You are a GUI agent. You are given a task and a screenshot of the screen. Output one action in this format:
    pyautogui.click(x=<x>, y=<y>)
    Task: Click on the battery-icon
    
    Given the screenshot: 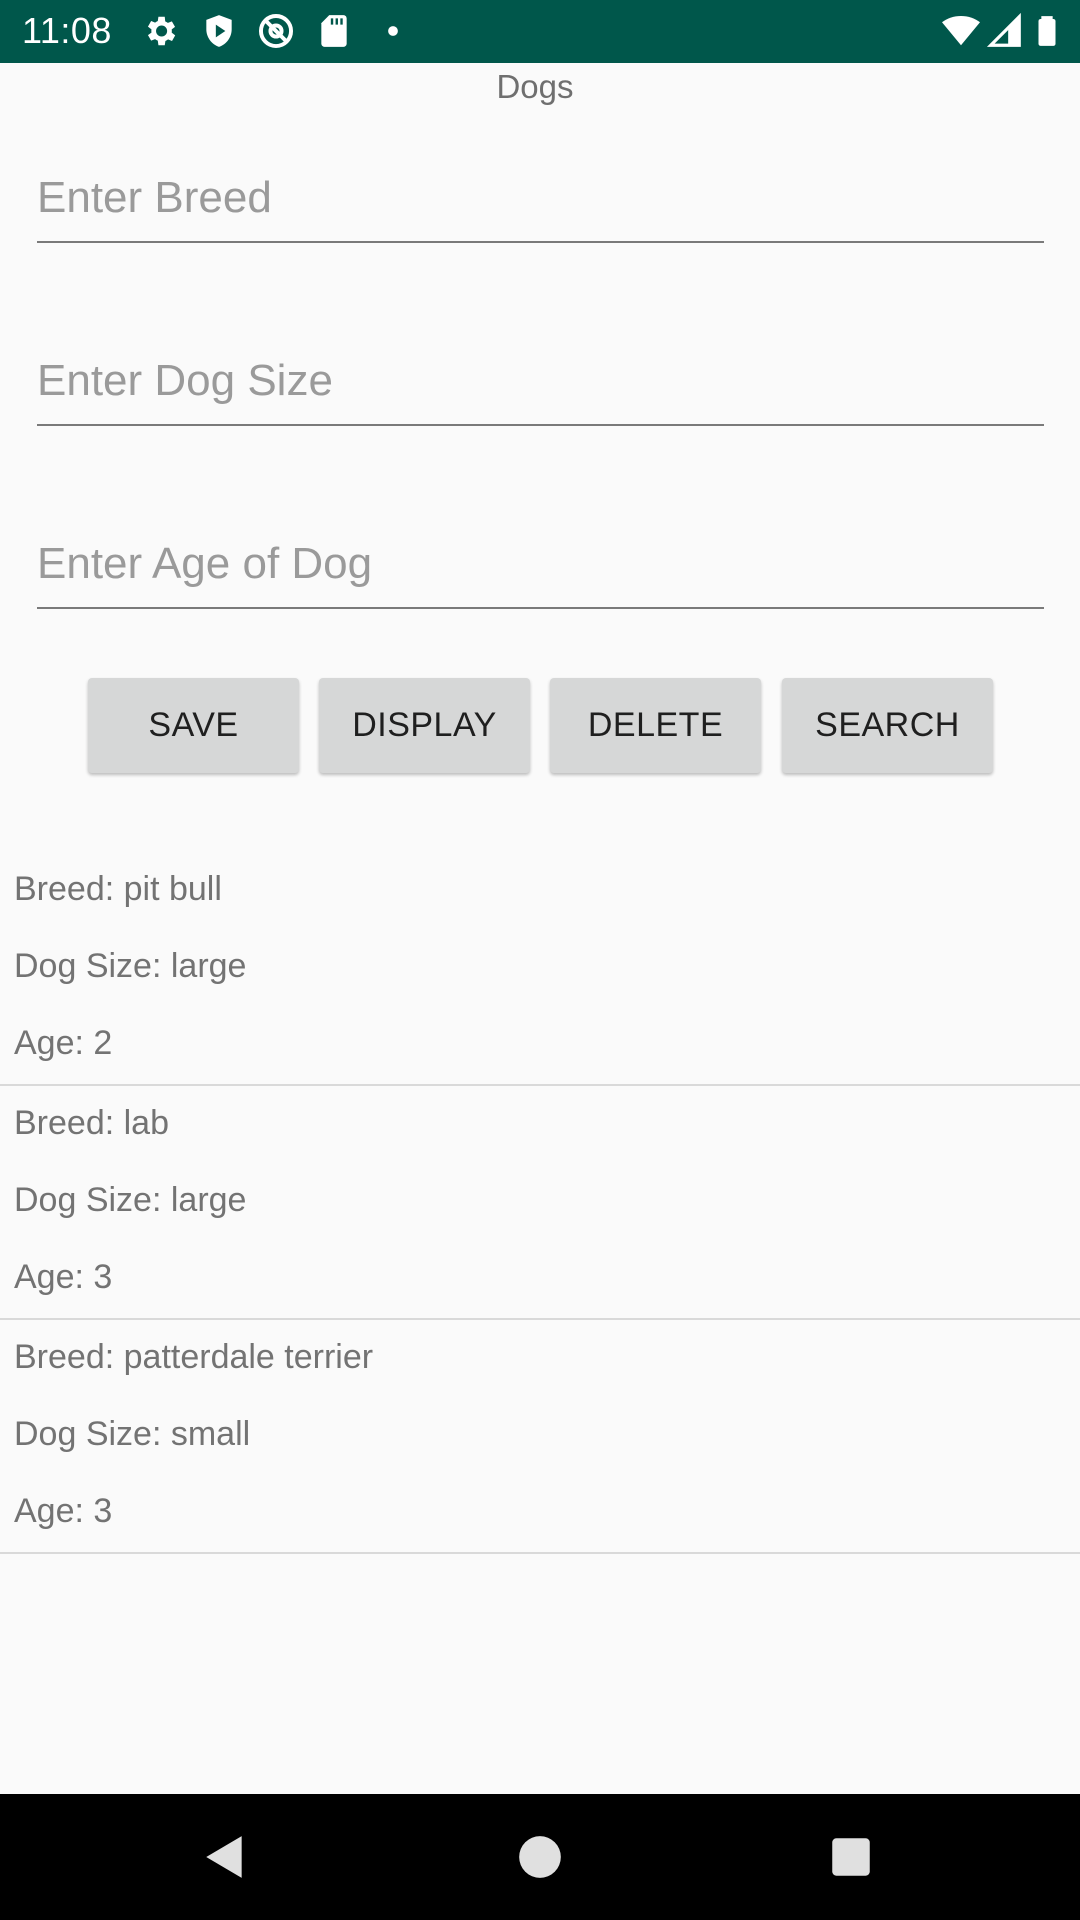 What is the action you would take?
    pyautogui.click(x=1047, y=31)
    